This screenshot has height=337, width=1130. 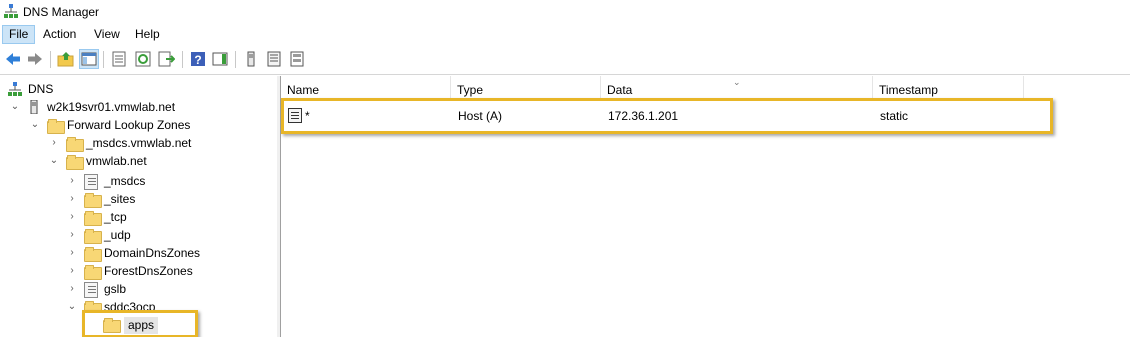 I want to click on tree-label: vmwlab.net, so click(x=116, y=161).